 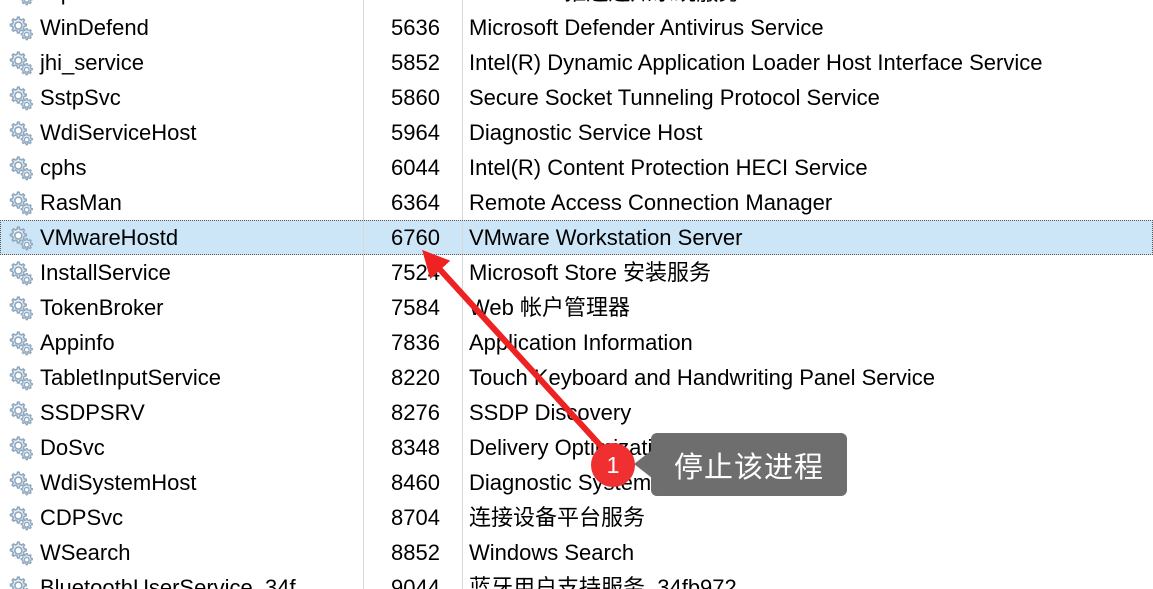 I want to click on service-name-label: WinDefend, so click(x=94, y=27).